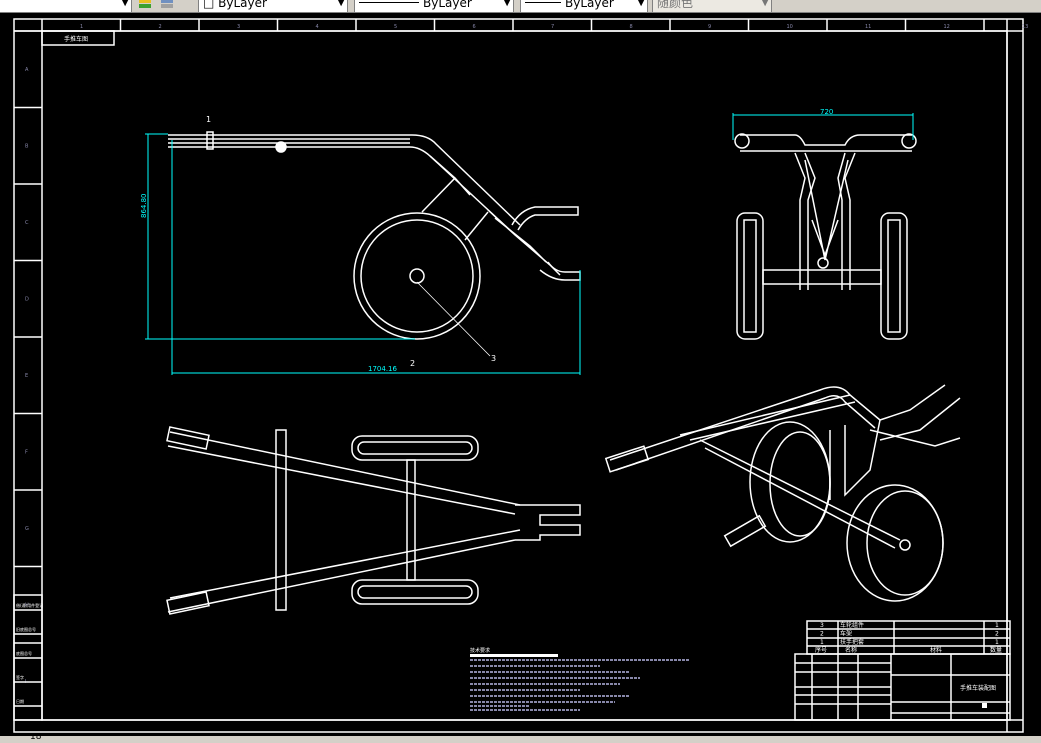 The height and width of the screenshot is (743, 1041). I want to click on plotstyle-control-dropdown: 随颜色 ▼, so click(712, 6).